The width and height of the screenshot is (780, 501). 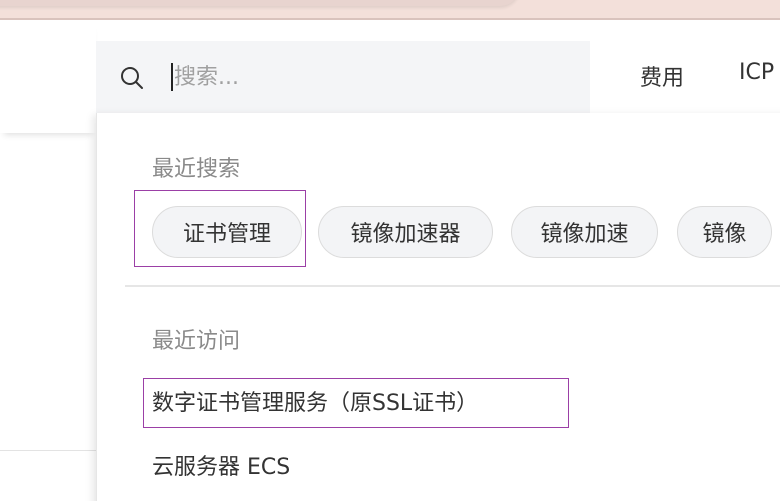 I want to click on recent-searches-title: 最近搜索, so click(x=196, y=169).